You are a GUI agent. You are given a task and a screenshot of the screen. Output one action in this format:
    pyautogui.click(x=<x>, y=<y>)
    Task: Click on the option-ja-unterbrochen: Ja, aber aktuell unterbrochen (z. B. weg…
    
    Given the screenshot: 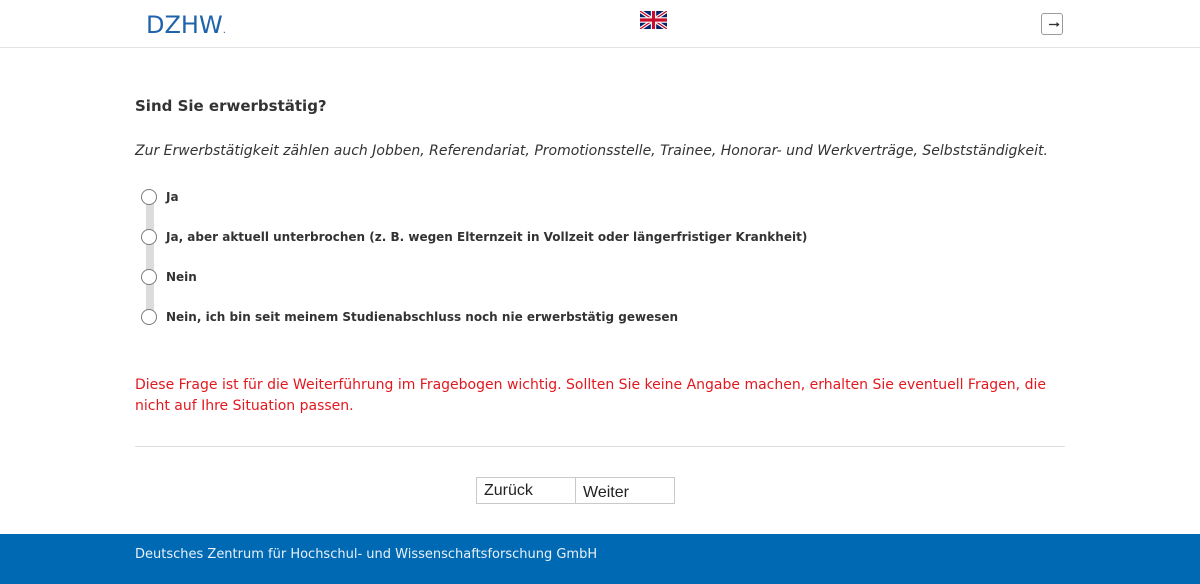 What is the action you would take?
    pyautogui.click(x=474, y=237)
    